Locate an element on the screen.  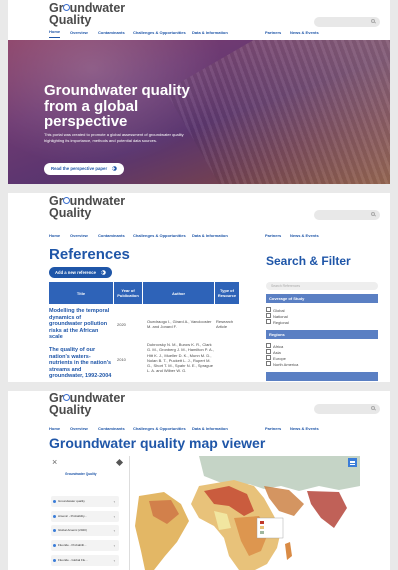
filter-north-america: North America is located at coordinates (282, 364).